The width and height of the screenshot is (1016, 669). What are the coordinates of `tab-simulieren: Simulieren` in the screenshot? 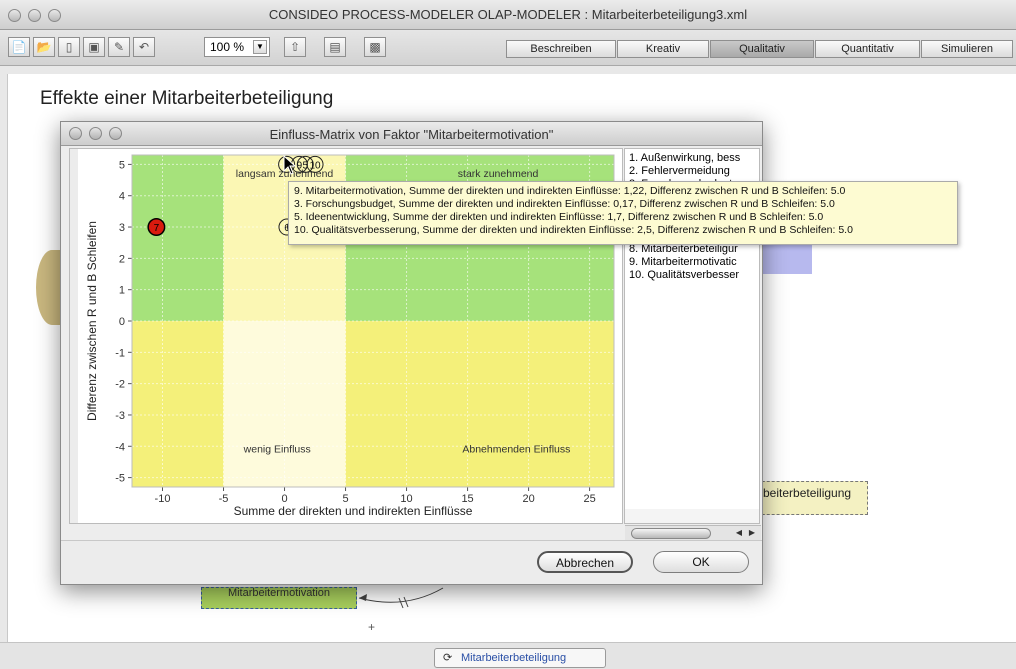 It's located at (967, 49).